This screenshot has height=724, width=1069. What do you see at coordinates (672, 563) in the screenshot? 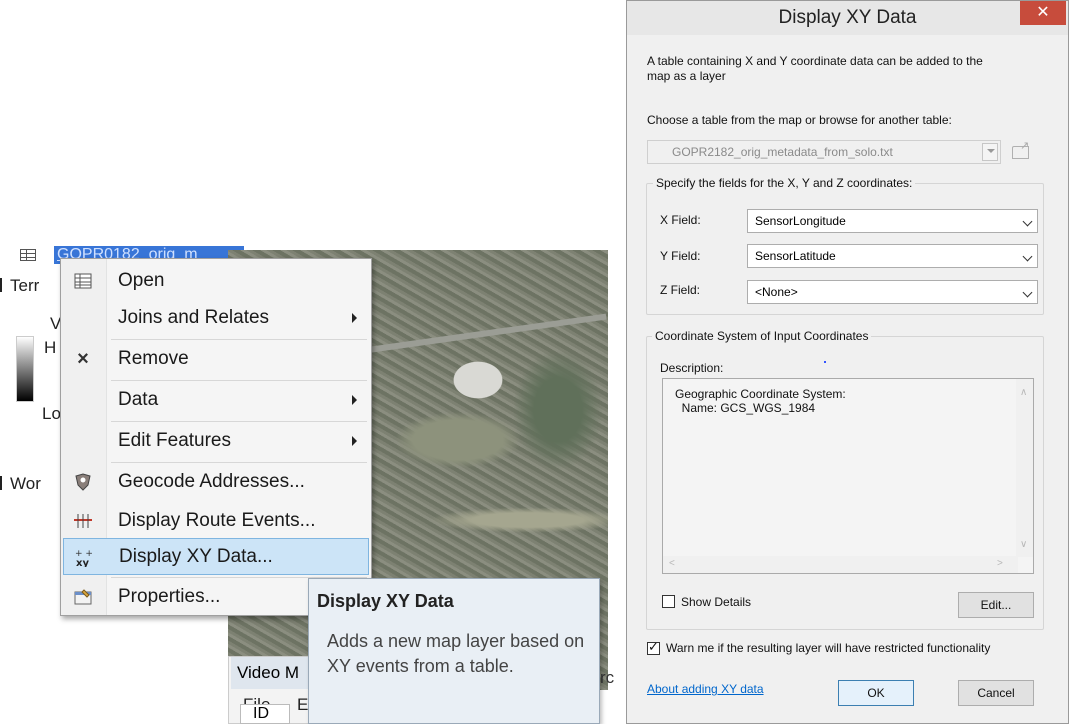
I see `scroll-left-icon: <` at bounding box center [672, 563].